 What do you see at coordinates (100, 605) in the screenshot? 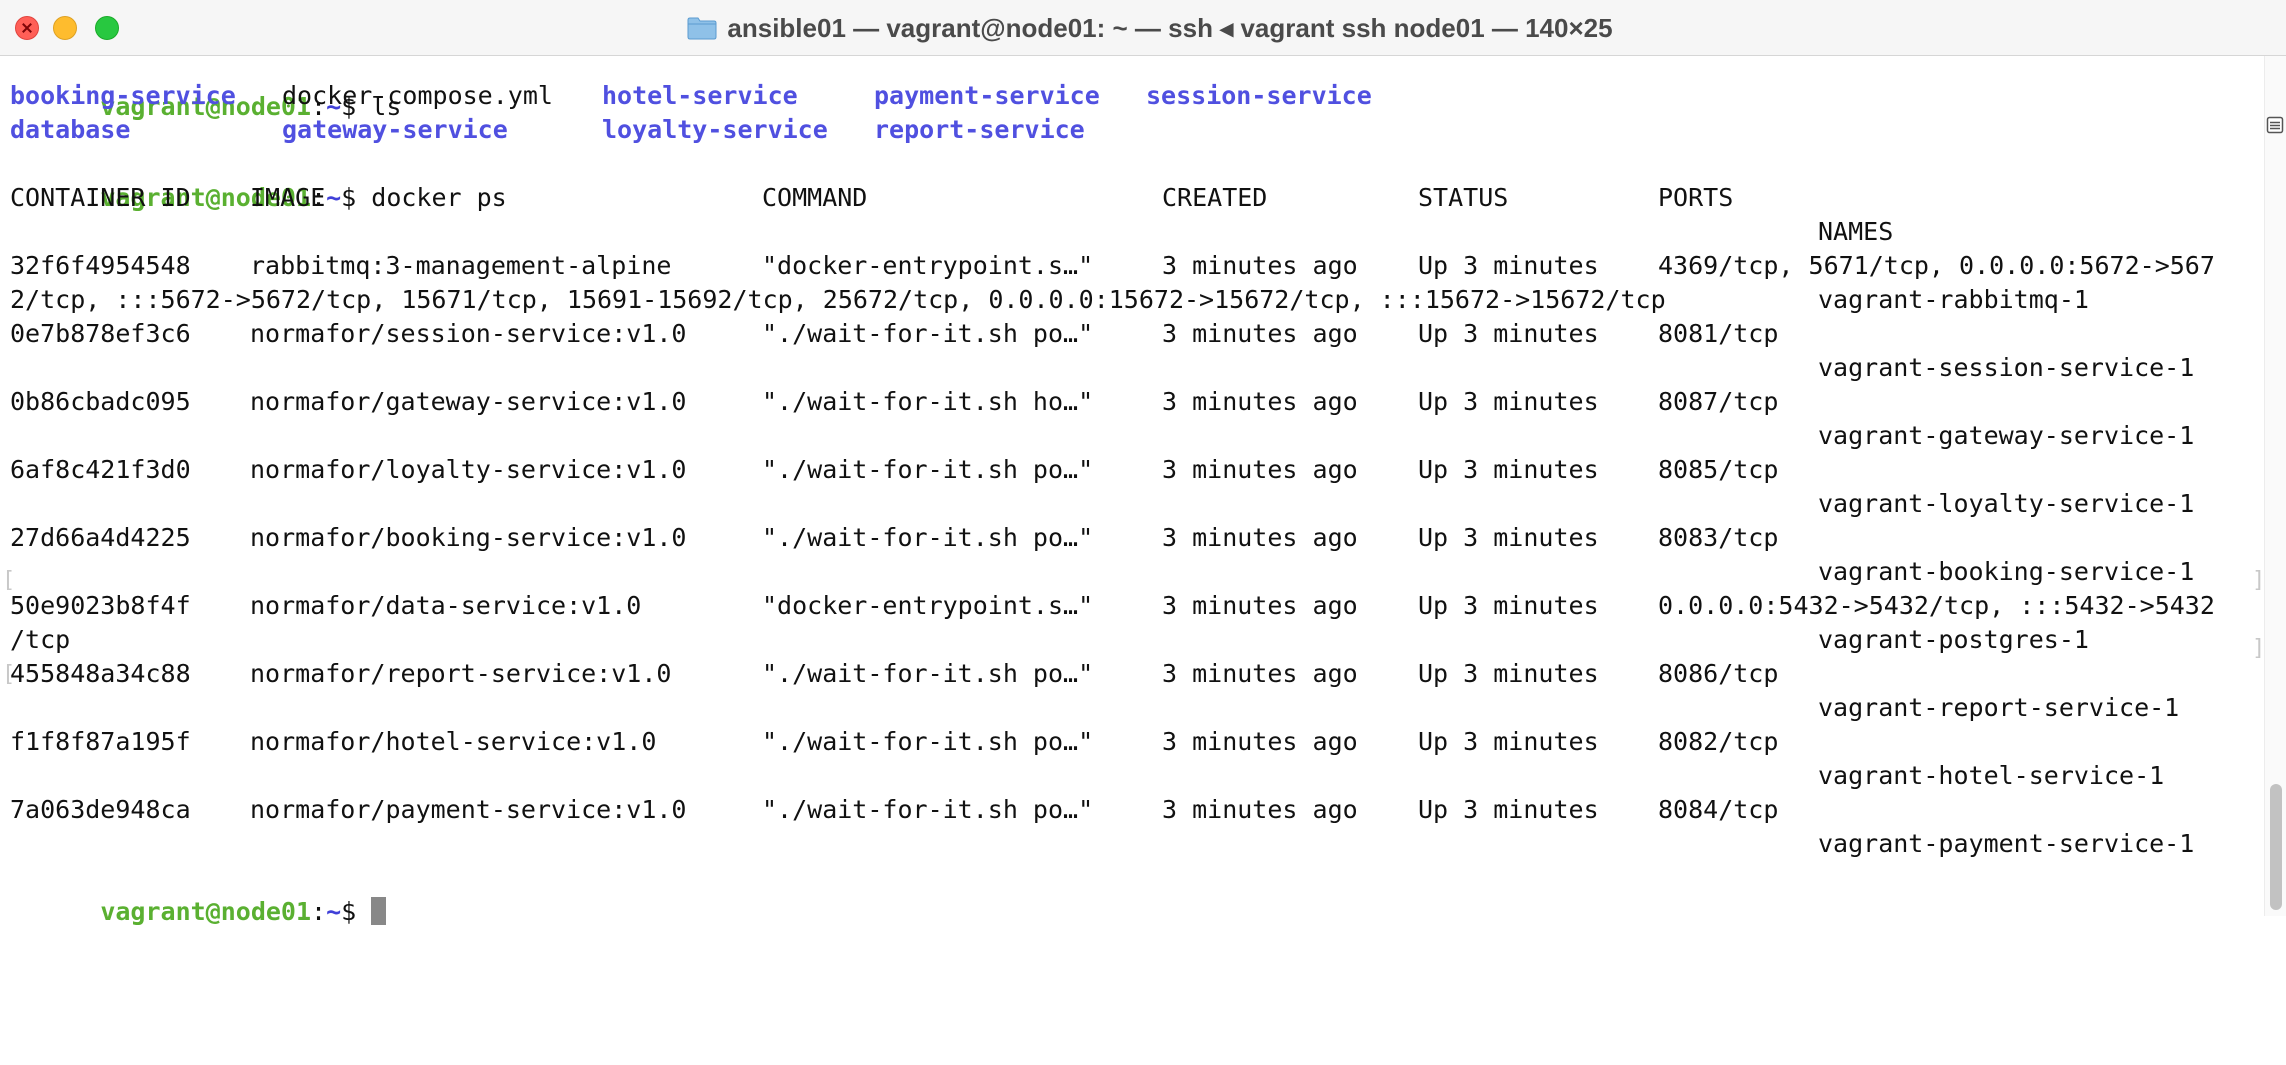
I see `container-id: 50e9023b8f4f` at bounding box center [100, 605].